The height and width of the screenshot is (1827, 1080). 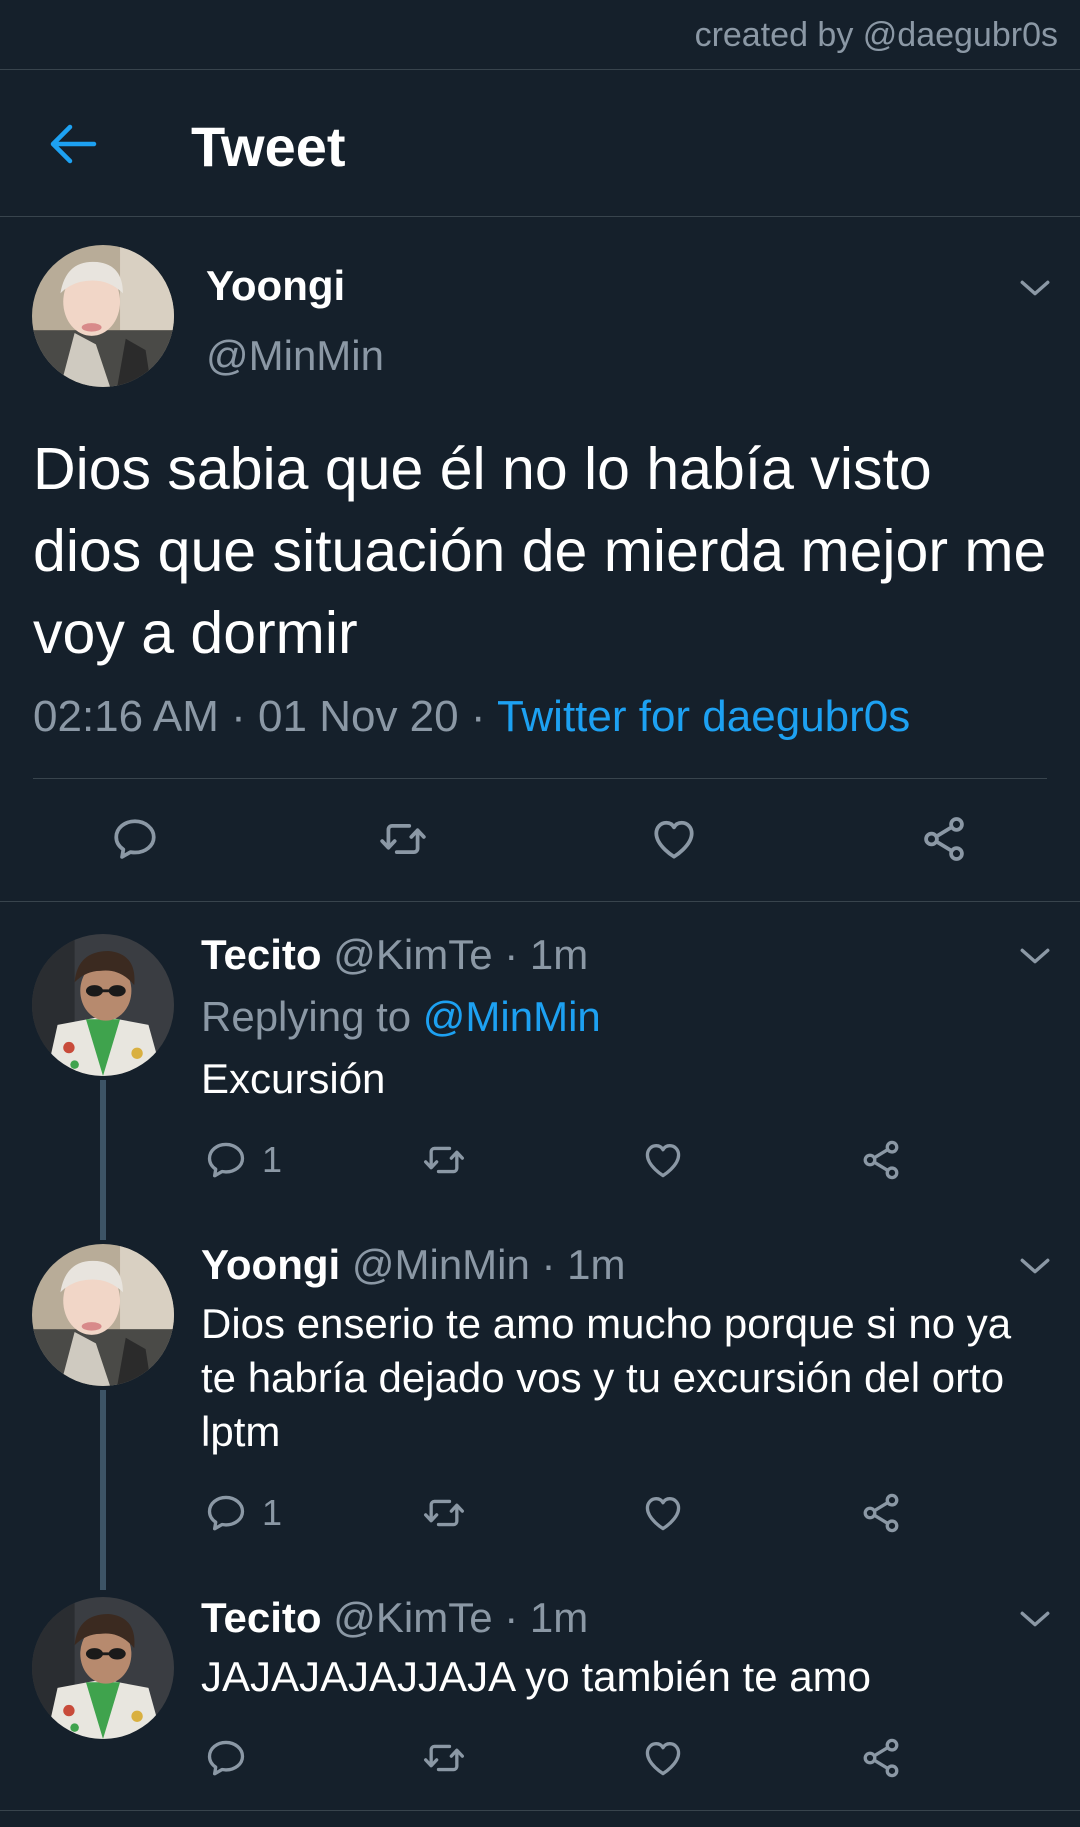 I want to click on reply-header: Yoongi @MinMin · 1m, so click(x=413, y=1265).